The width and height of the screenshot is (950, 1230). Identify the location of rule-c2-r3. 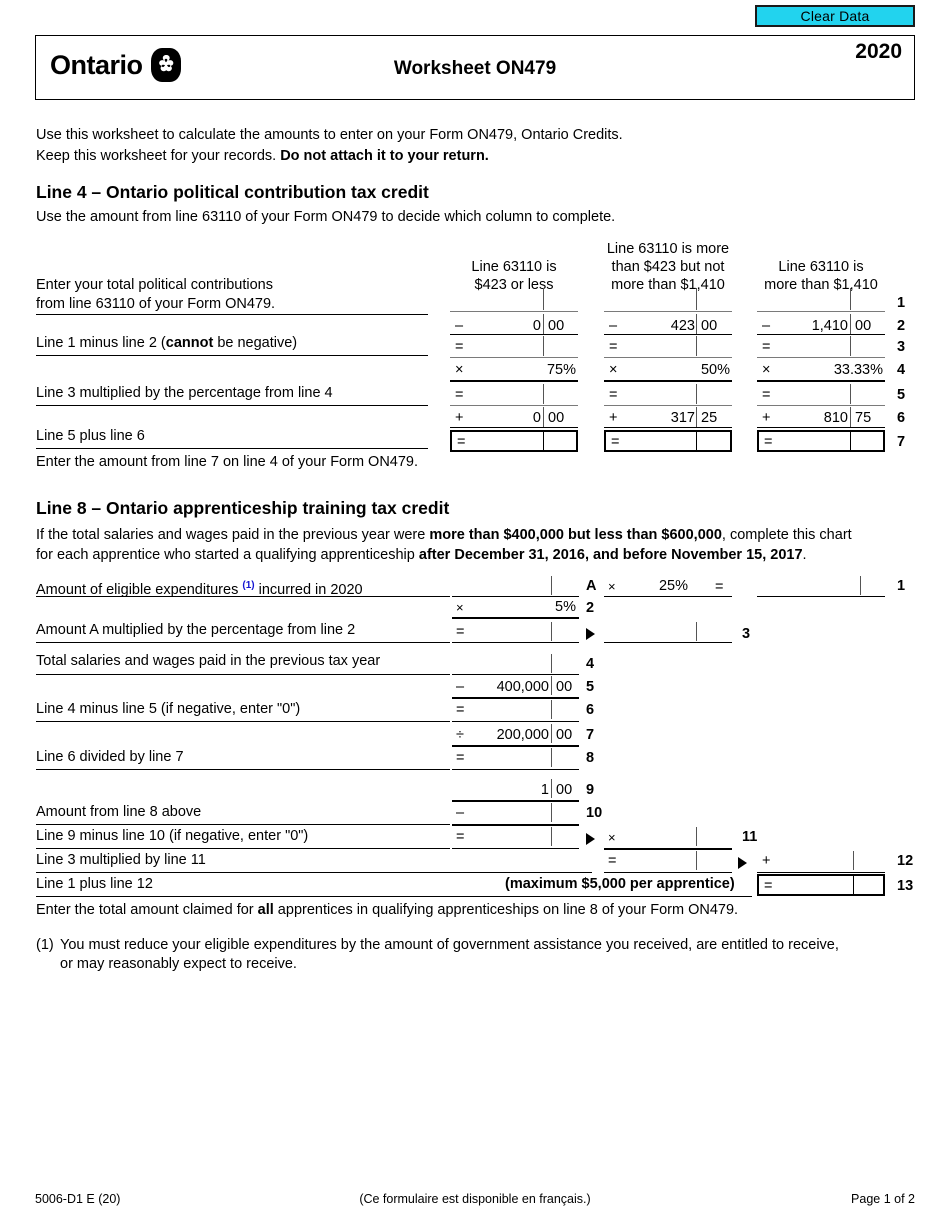
(668, 357).